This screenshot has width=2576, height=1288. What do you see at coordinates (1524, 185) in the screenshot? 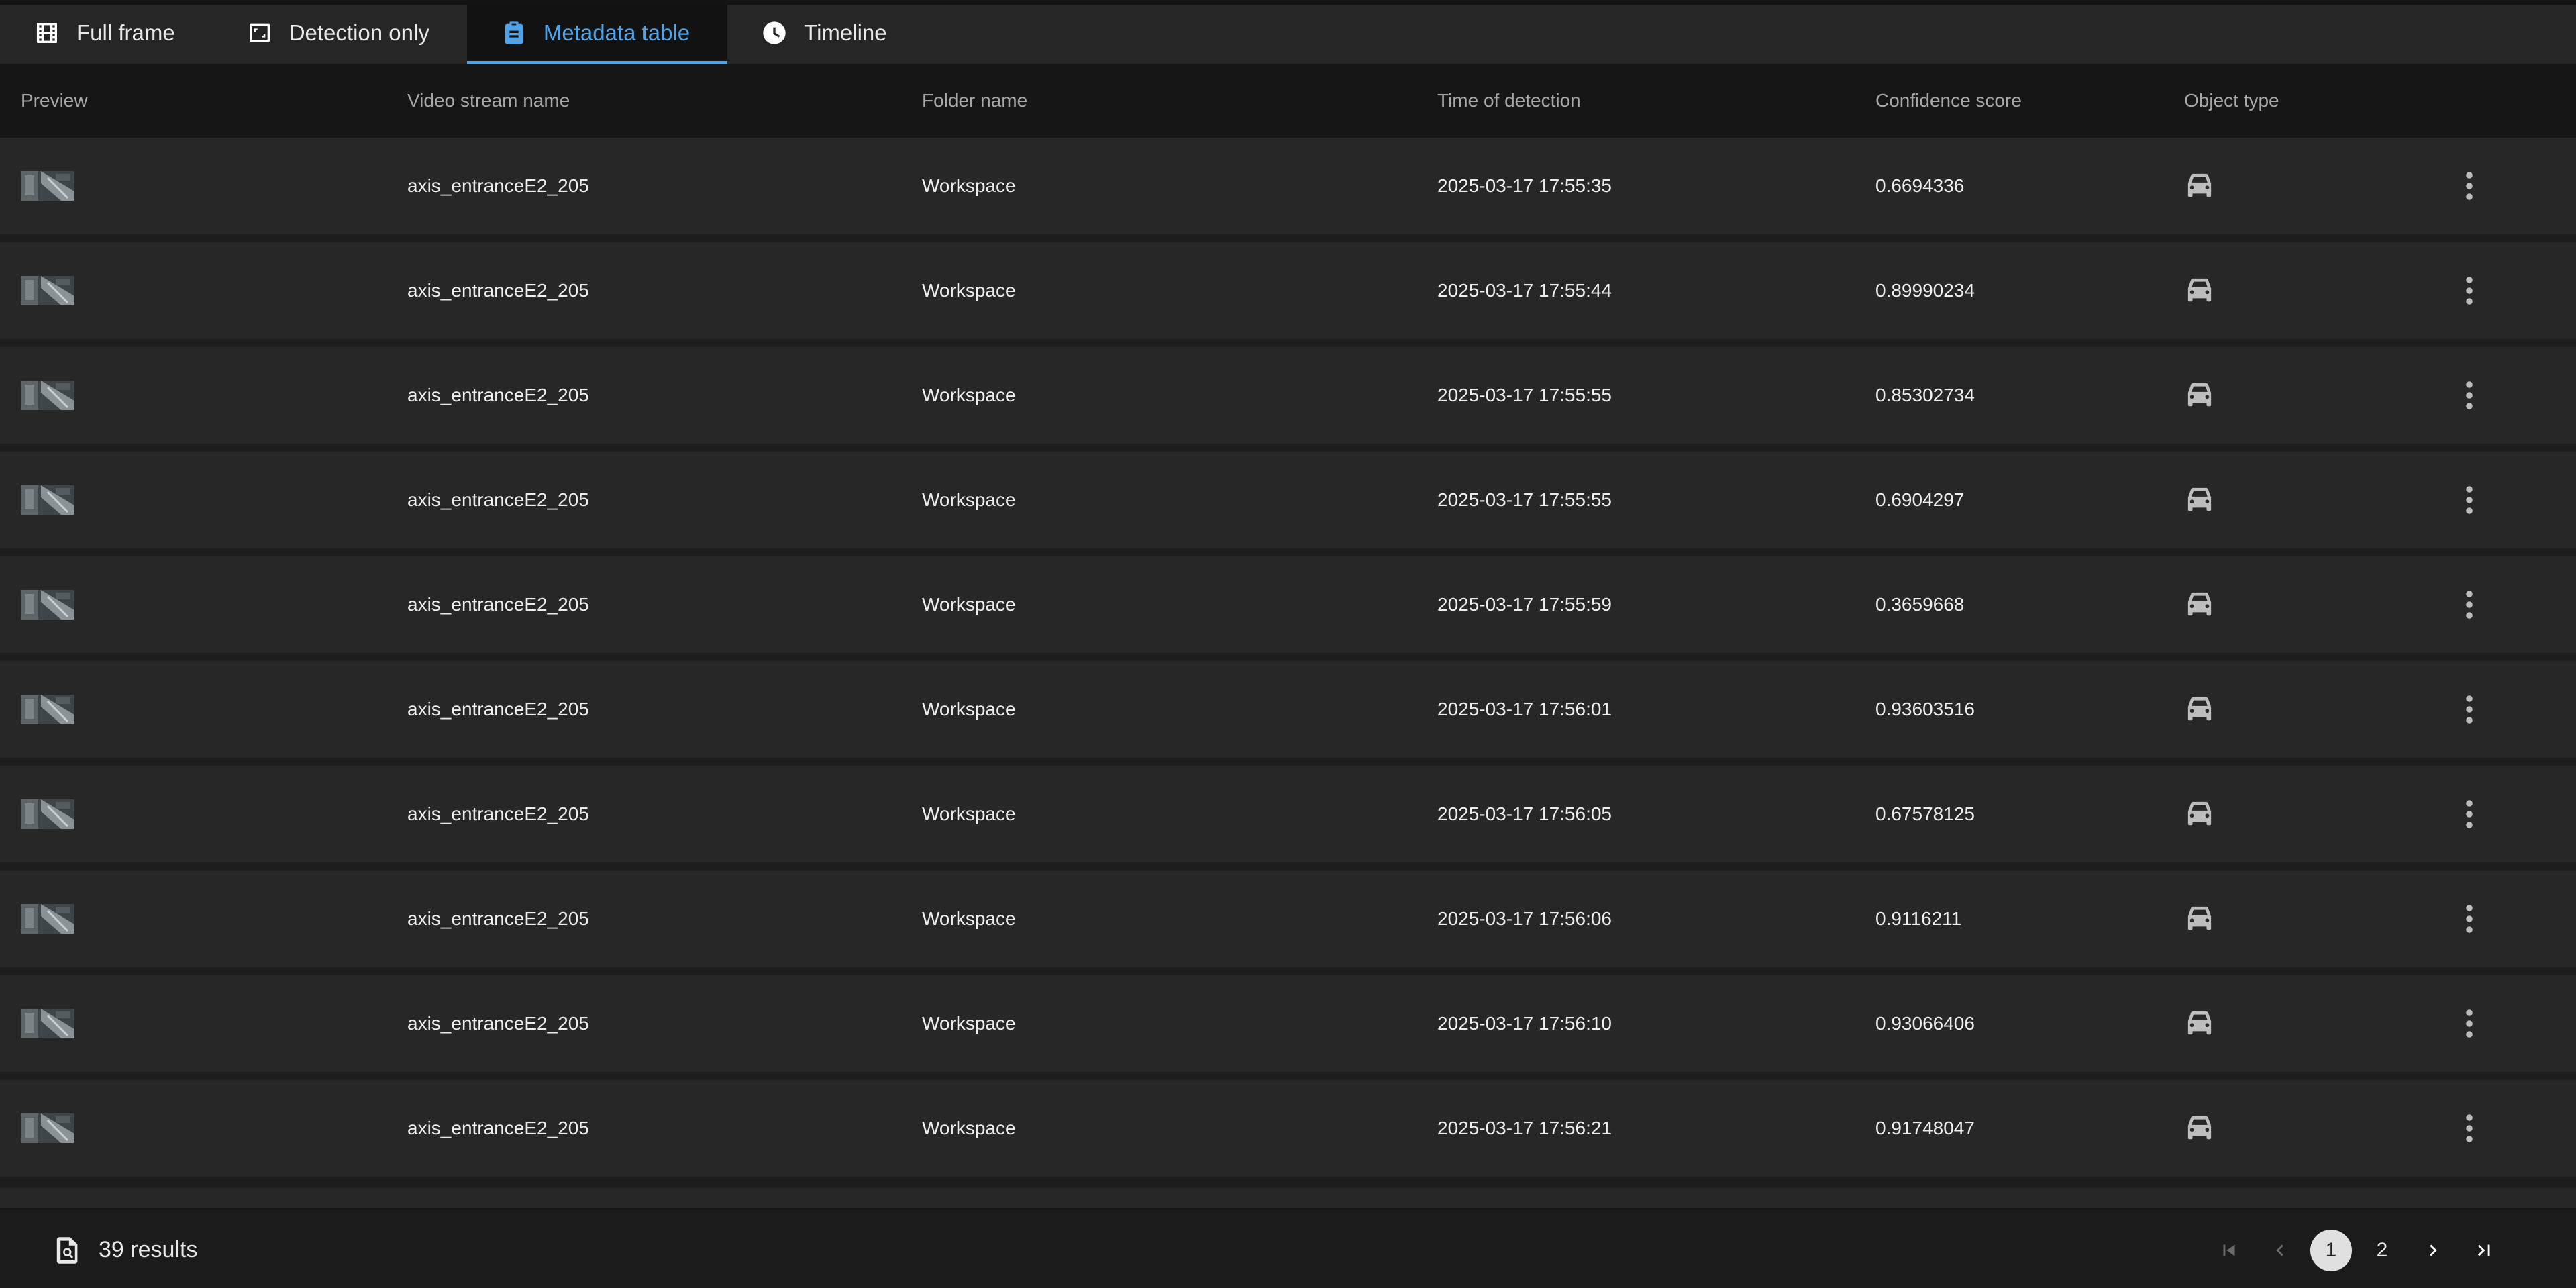
I see `detection-time-cell: 2025-03-17 17:55:35` at bounding box center [1524, 185].